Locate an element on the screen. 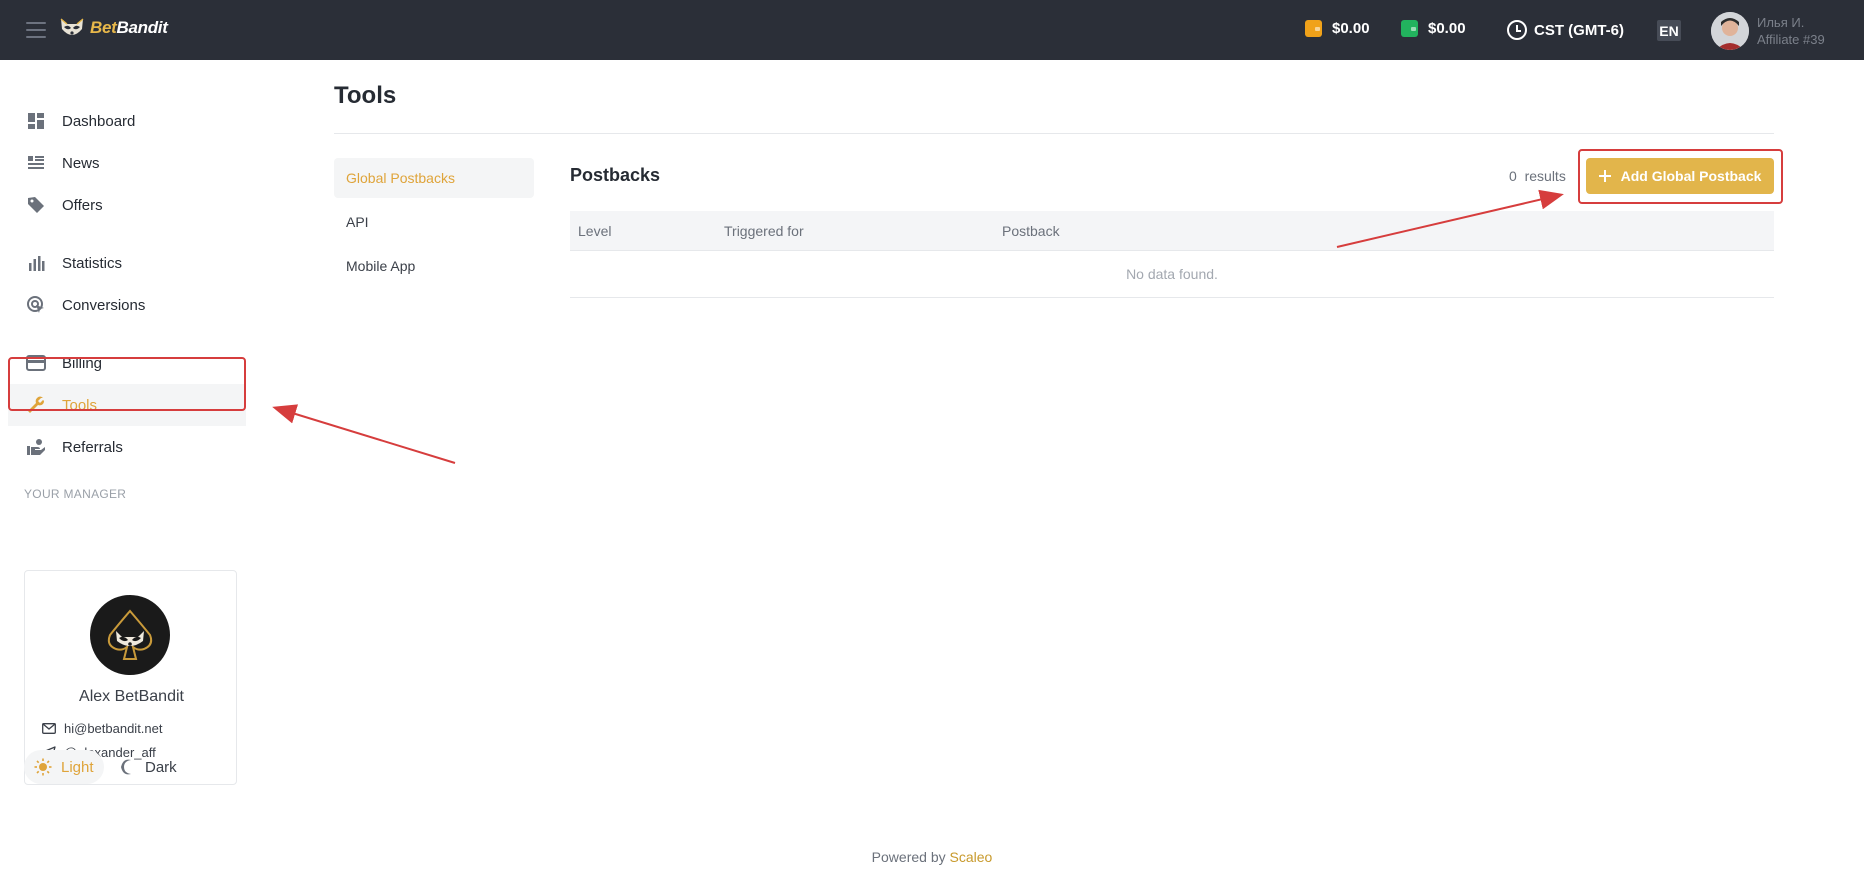  column-header-postback: Postback is located at coordinates (1031, 231).